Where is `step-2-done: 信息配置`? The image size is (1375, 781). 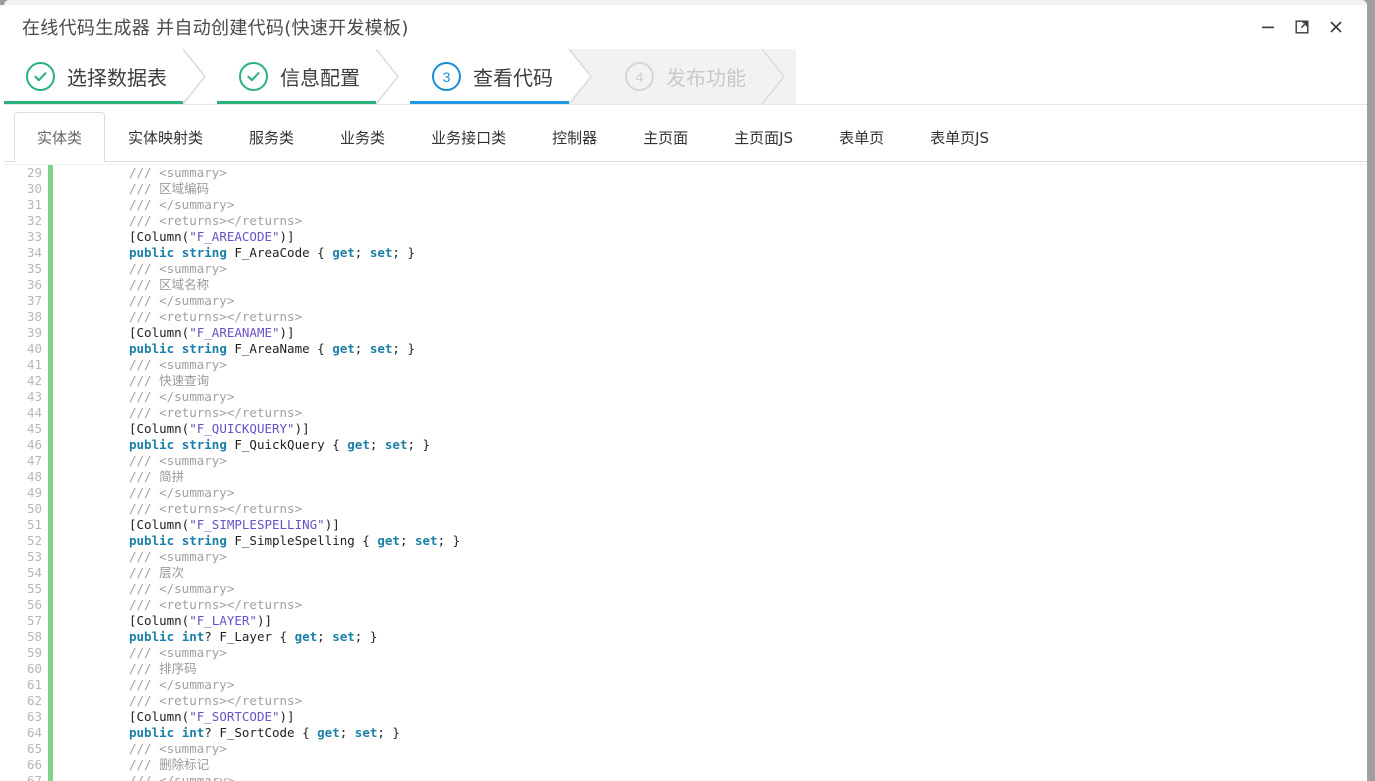
step-2-done: 信息配置 is located at coordinates (296, 76).